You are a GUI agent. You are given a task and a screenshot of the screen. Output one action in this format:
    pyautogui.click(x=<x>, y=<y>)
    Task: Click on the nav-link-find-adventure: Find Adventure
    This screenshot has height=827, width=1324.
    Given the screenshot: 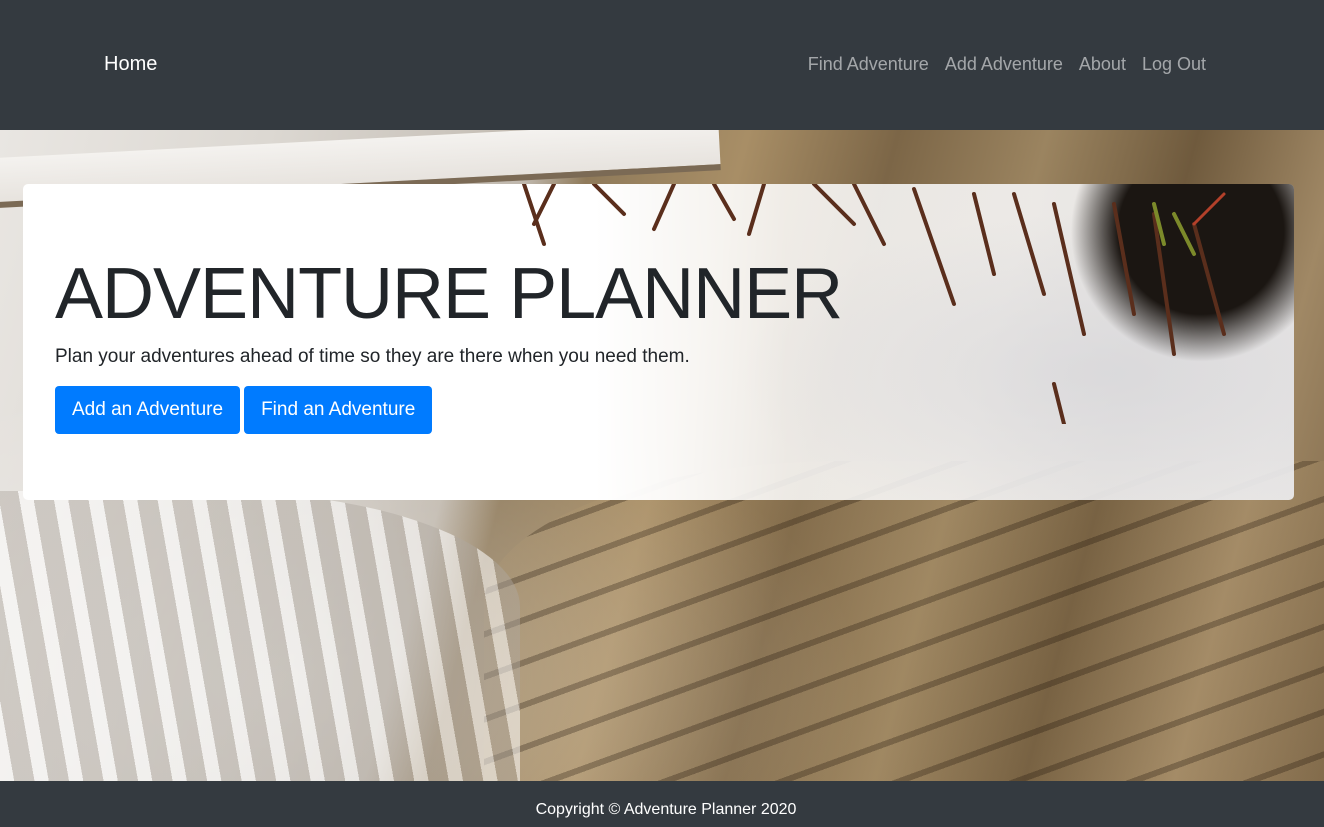 What is the action you would take?
    pyautogui.click(x=868, y=64)
    